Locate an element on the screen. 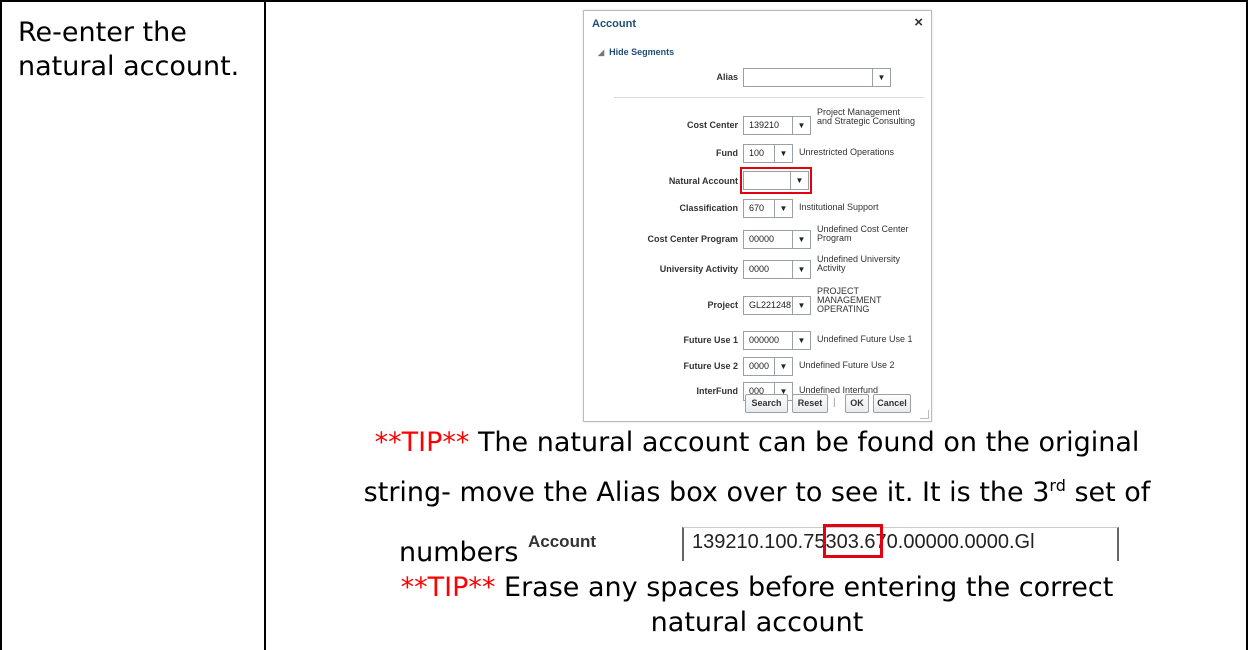  cancel-button: Cancel is located at coordinates (892, 403).